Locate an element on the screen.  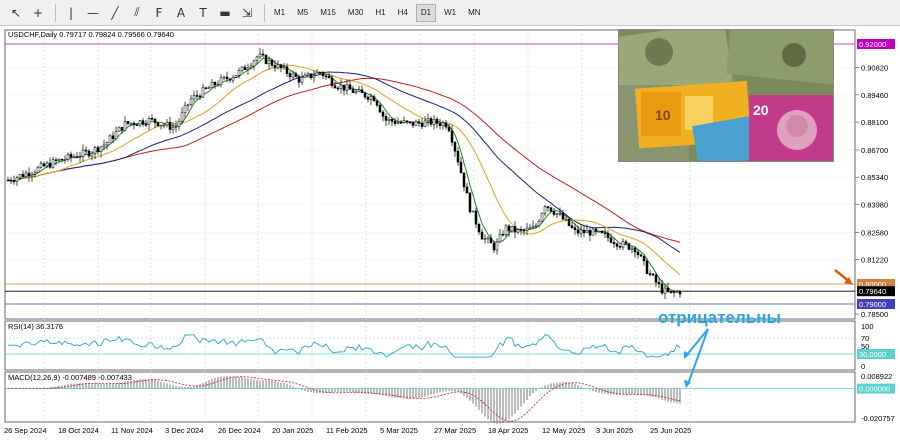
rsi-level-label: 30.0000 is located at coordinates (872, 354).